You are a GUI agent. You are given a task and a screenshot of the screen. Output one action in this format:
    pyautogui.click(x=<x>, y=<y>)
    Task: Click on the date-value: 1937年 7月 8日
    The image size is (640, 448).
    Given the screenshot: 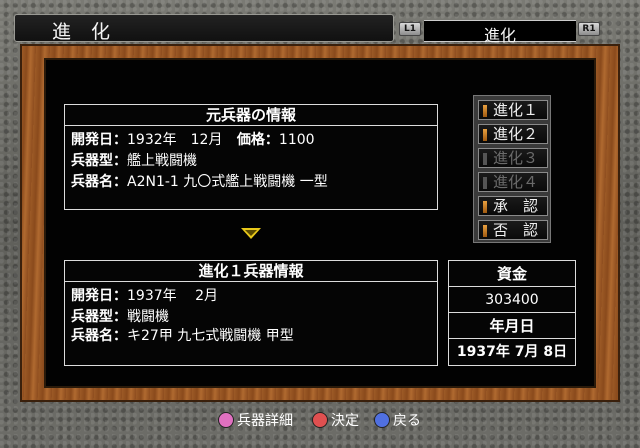 What is the action you would take?
    pyautogui.click(x=512, y=352)
    